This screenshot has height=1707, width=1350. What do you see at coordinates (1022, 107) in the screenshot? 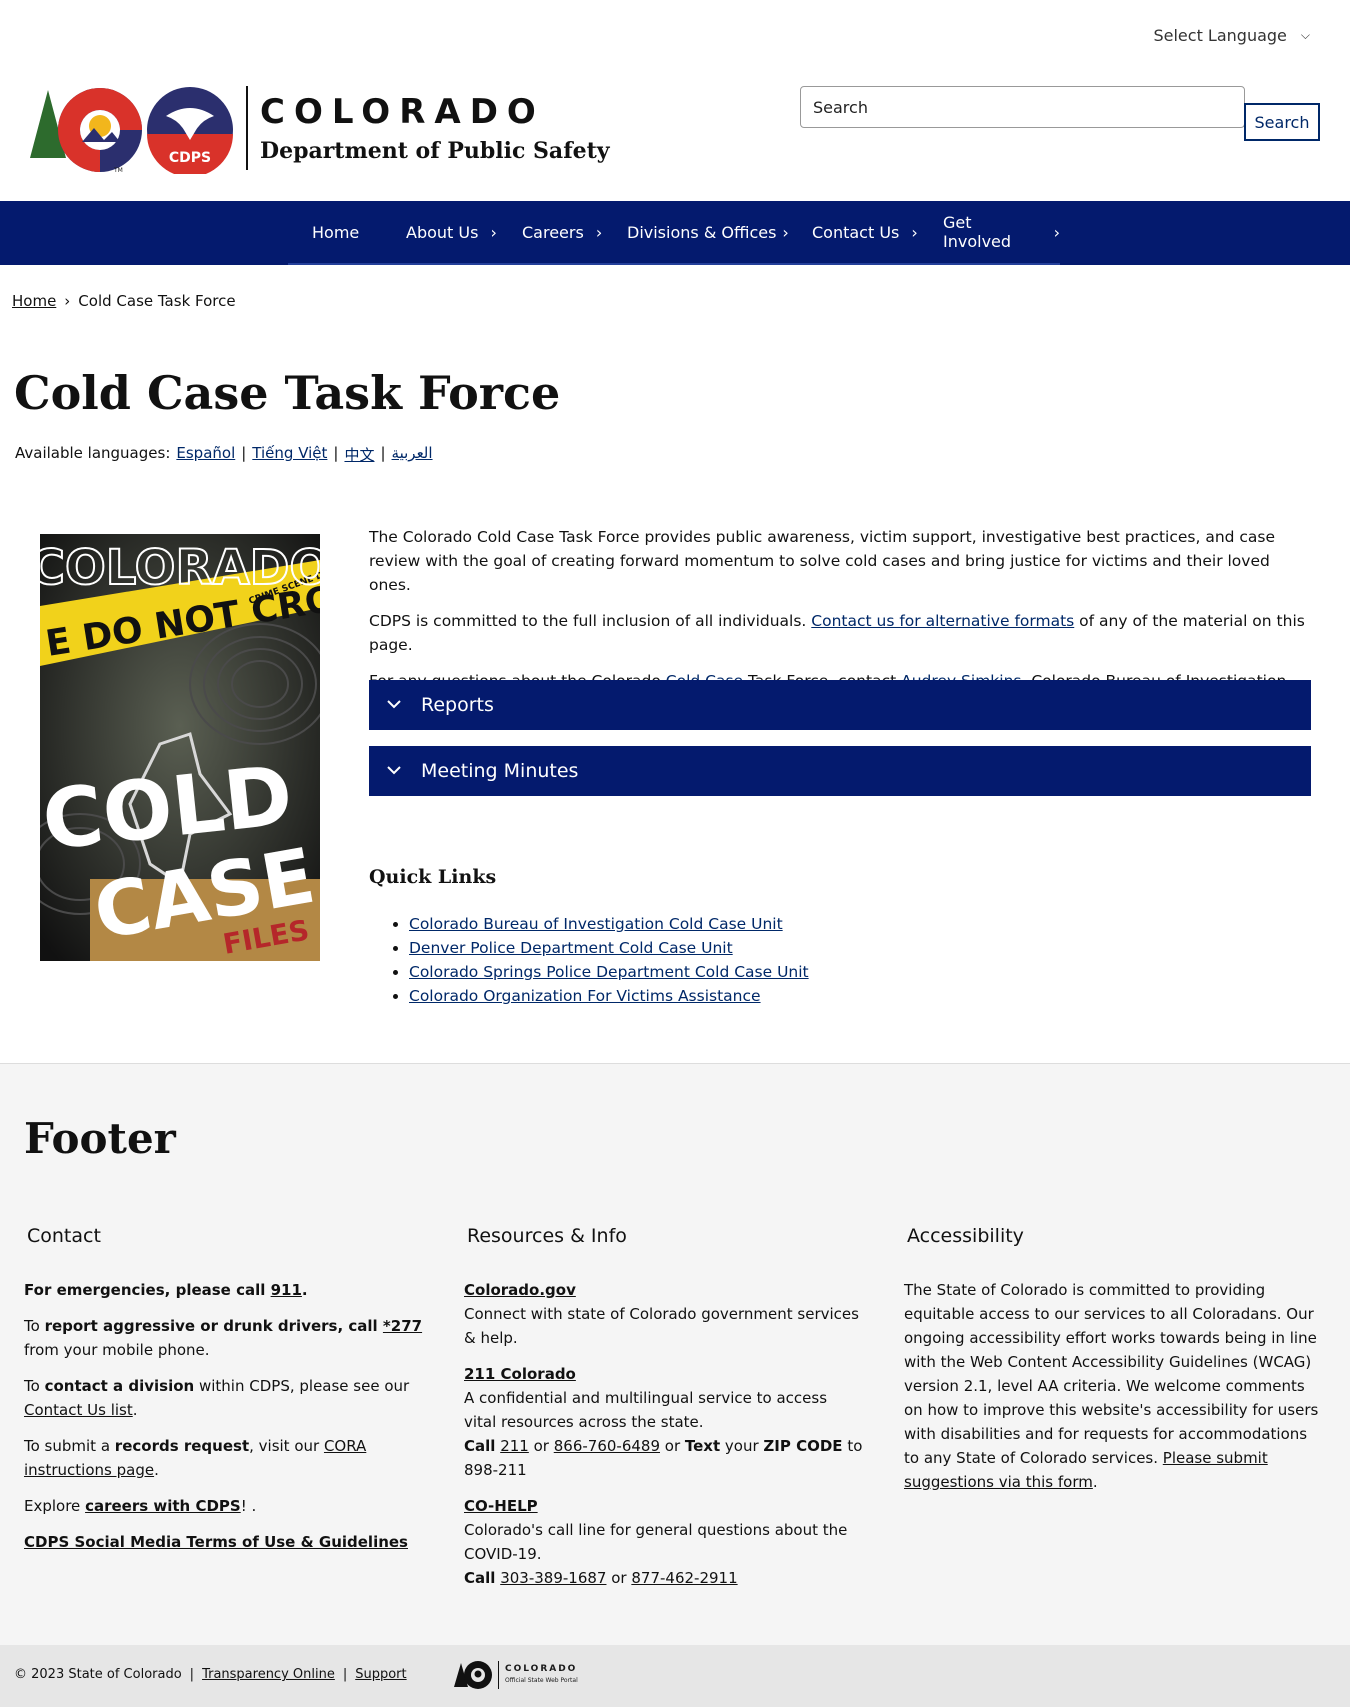
I see `search-input: Search` at bounding box center [1022, 107].